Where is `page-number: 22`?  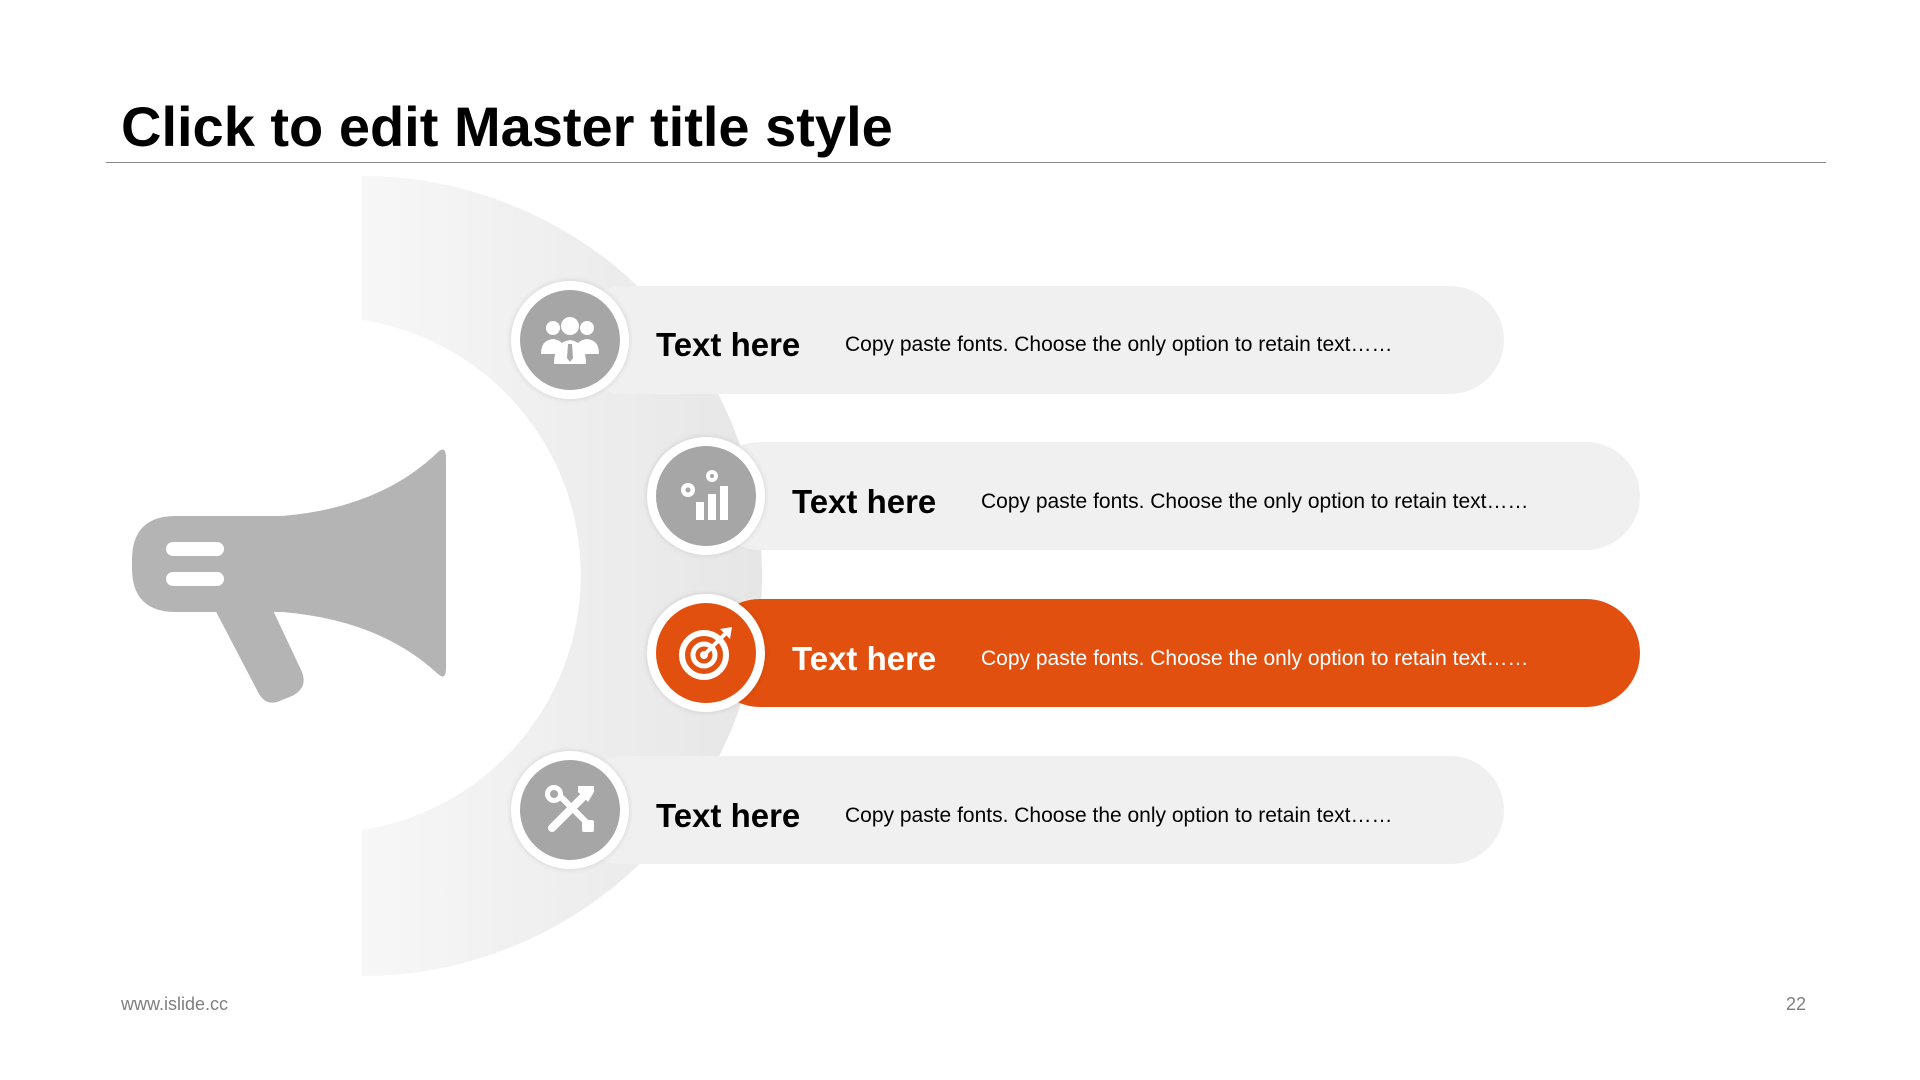
page-number: 22 is located at coordinates (1796, 1004).